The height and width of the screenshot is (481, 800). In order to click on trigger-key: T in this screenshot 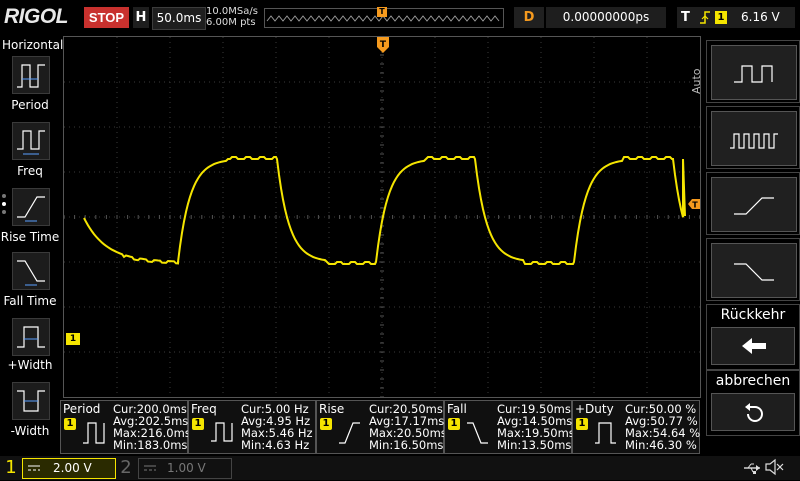, I will do `click(685, 17)`.